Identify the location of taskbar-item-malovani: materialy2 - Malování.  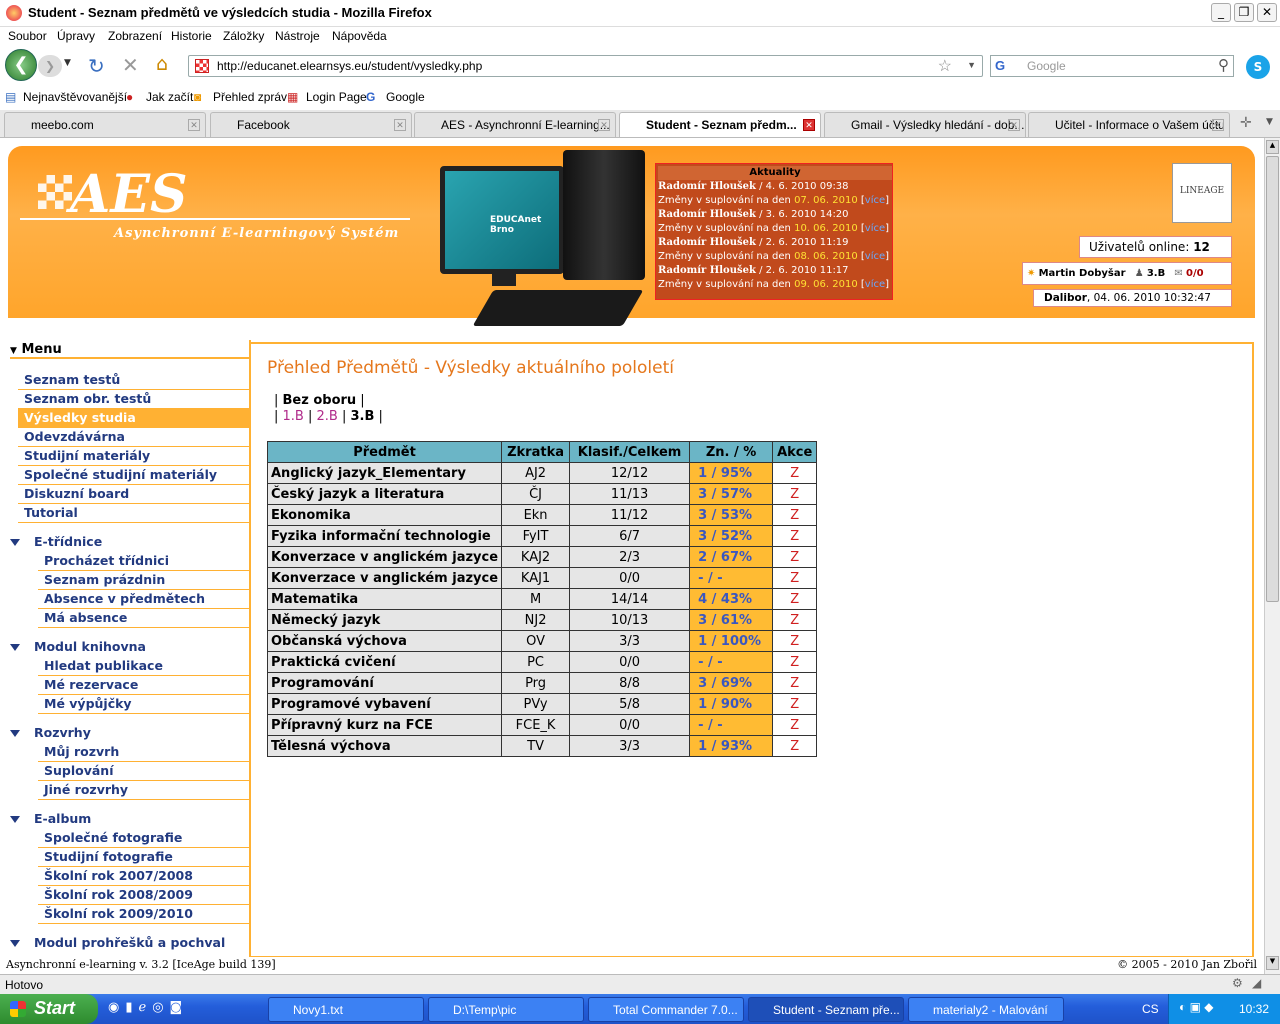
(986, 1009).